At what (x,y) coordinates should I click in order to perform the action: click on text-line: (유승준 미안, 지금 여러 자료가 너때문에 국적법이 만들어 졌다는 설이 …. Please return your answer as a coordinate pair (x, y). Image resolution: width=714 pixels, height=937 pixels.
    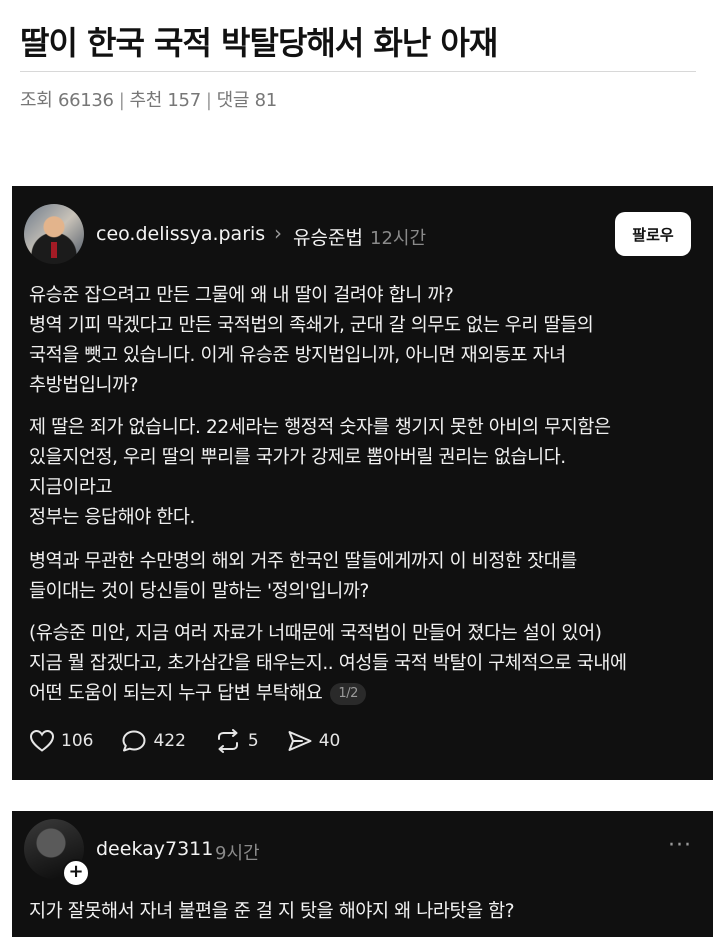
    Looking at the image, I should click on (315, 633).